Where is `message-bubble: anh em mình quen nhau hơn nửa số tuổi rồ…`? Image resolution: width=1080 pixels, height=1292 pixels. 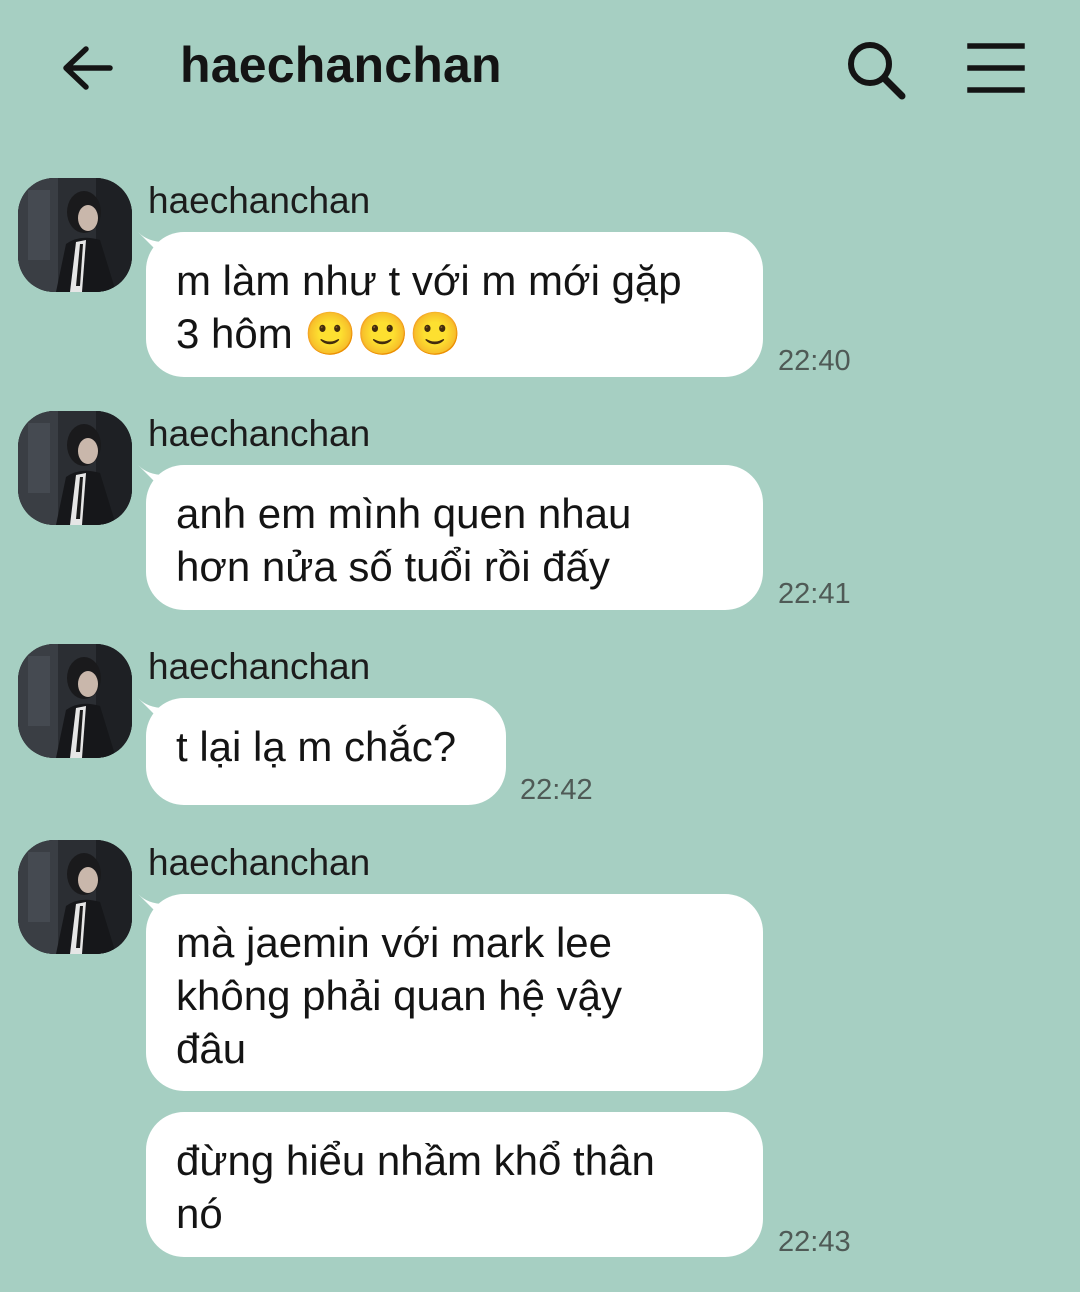 message-bubble: anh em mình quen nhau hơn nửa số tuổi rồ… is located at coordinates (454, 537).